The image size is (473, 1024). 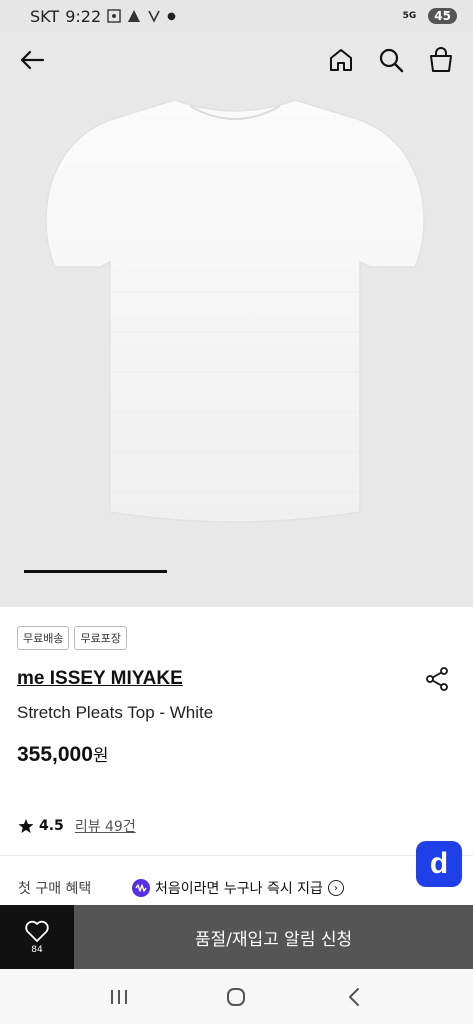 What do you see at coordinates (273, 937) in the screenshot?
I see `restock-notify-button: 품절/재입고 알림 신청` at bounding box center [273, 937].